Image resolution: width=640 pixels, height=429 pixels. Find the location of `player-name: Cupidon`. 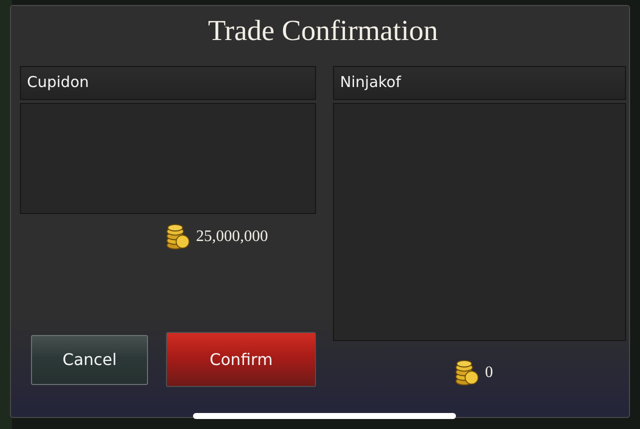

player-name: Cupidon is located at coordinates (168, 83).